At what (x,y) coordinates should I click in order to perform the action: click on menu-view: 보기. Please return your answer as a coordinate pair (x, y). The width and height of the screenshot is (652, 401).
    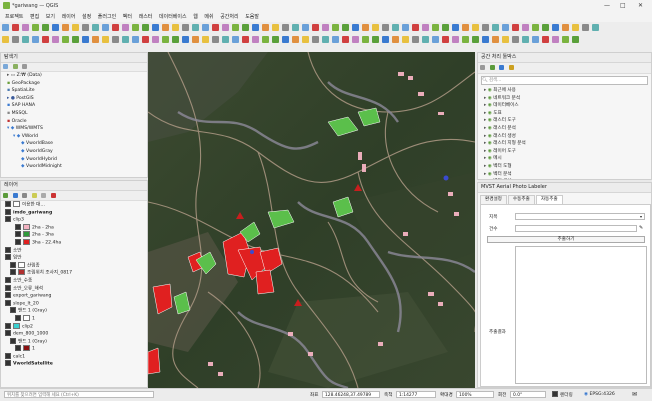
    Looking at the image, I should click on (50, 17).